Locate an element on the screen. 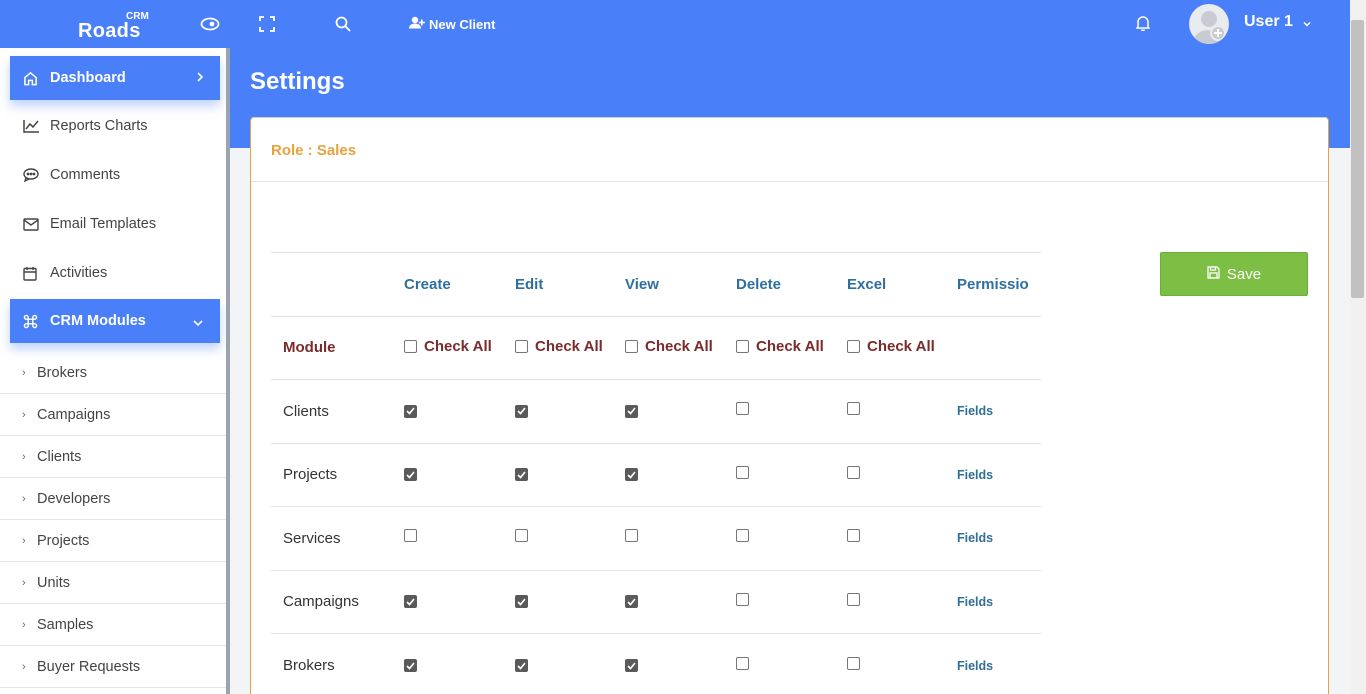 The image size is (1366, 694). table-row: Projects Fields is located at coordinates (656, 474).